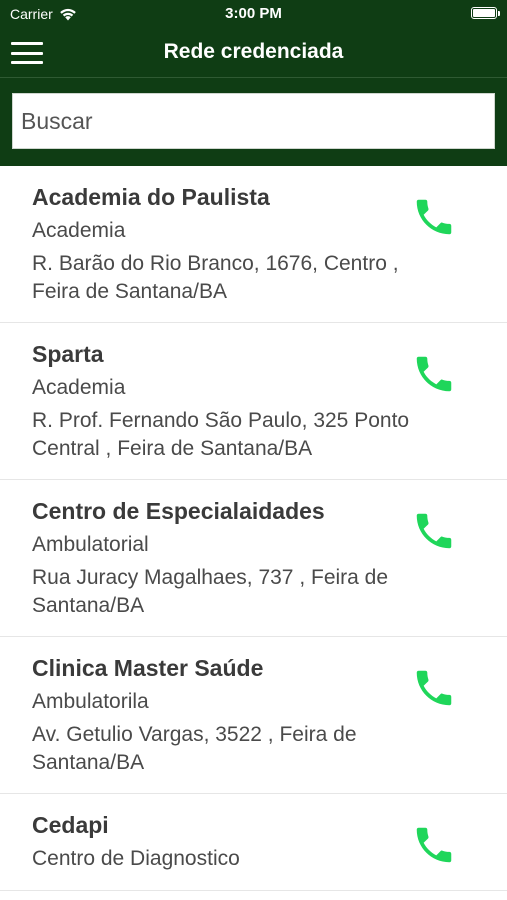  Describe the element at coordinates (148, 668) in the screenshot. I see `provider-name: Clinica Master Saúde` at that location.